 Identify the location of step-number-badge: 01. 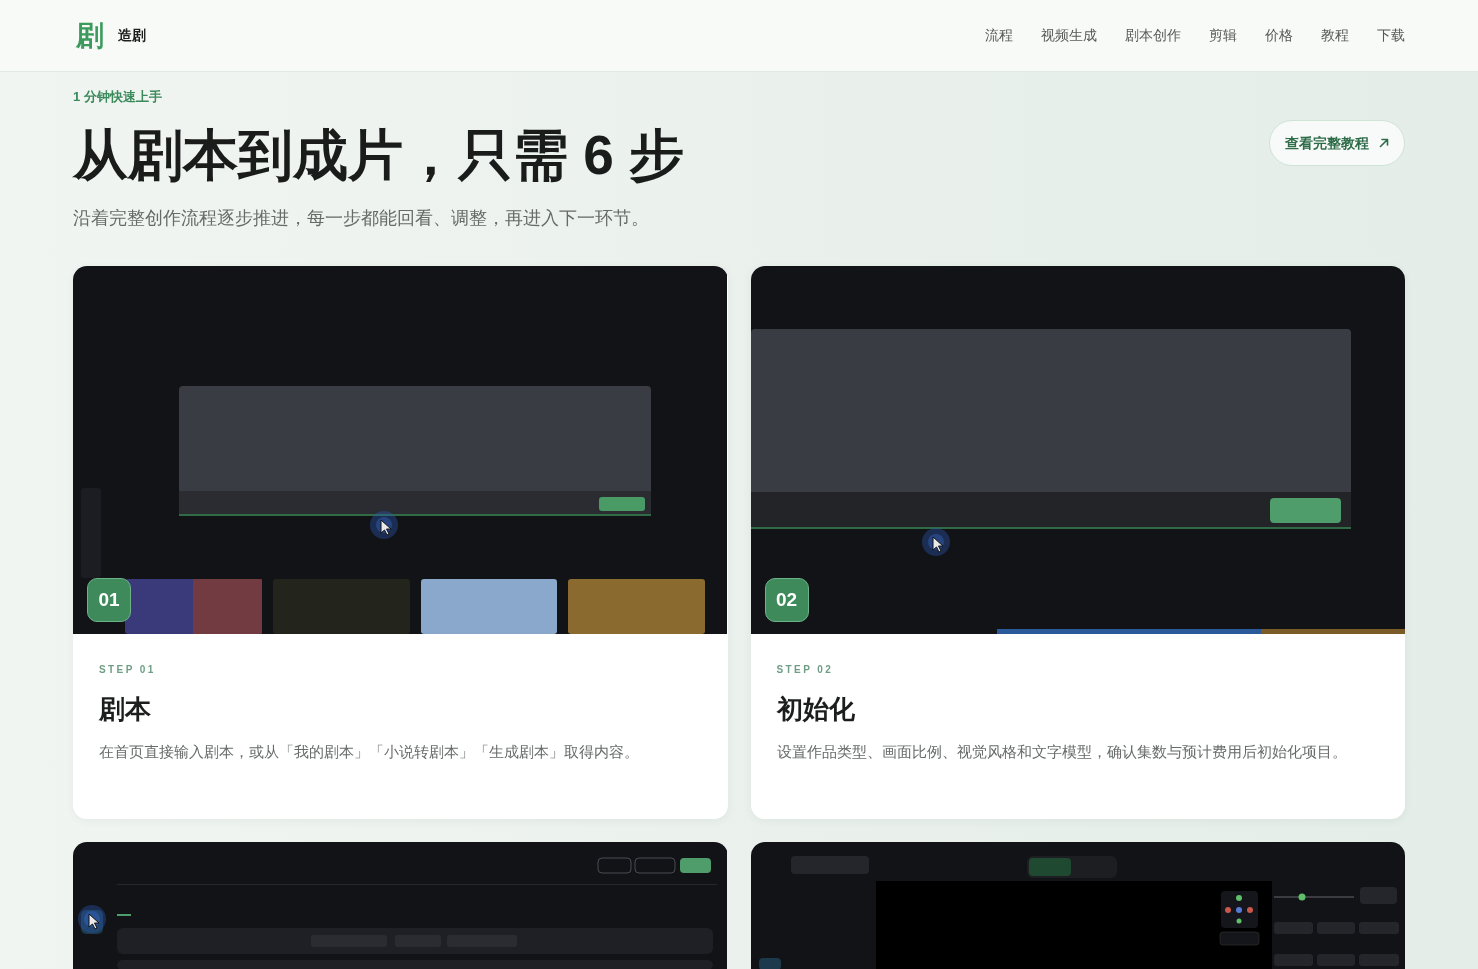
(109, 600).